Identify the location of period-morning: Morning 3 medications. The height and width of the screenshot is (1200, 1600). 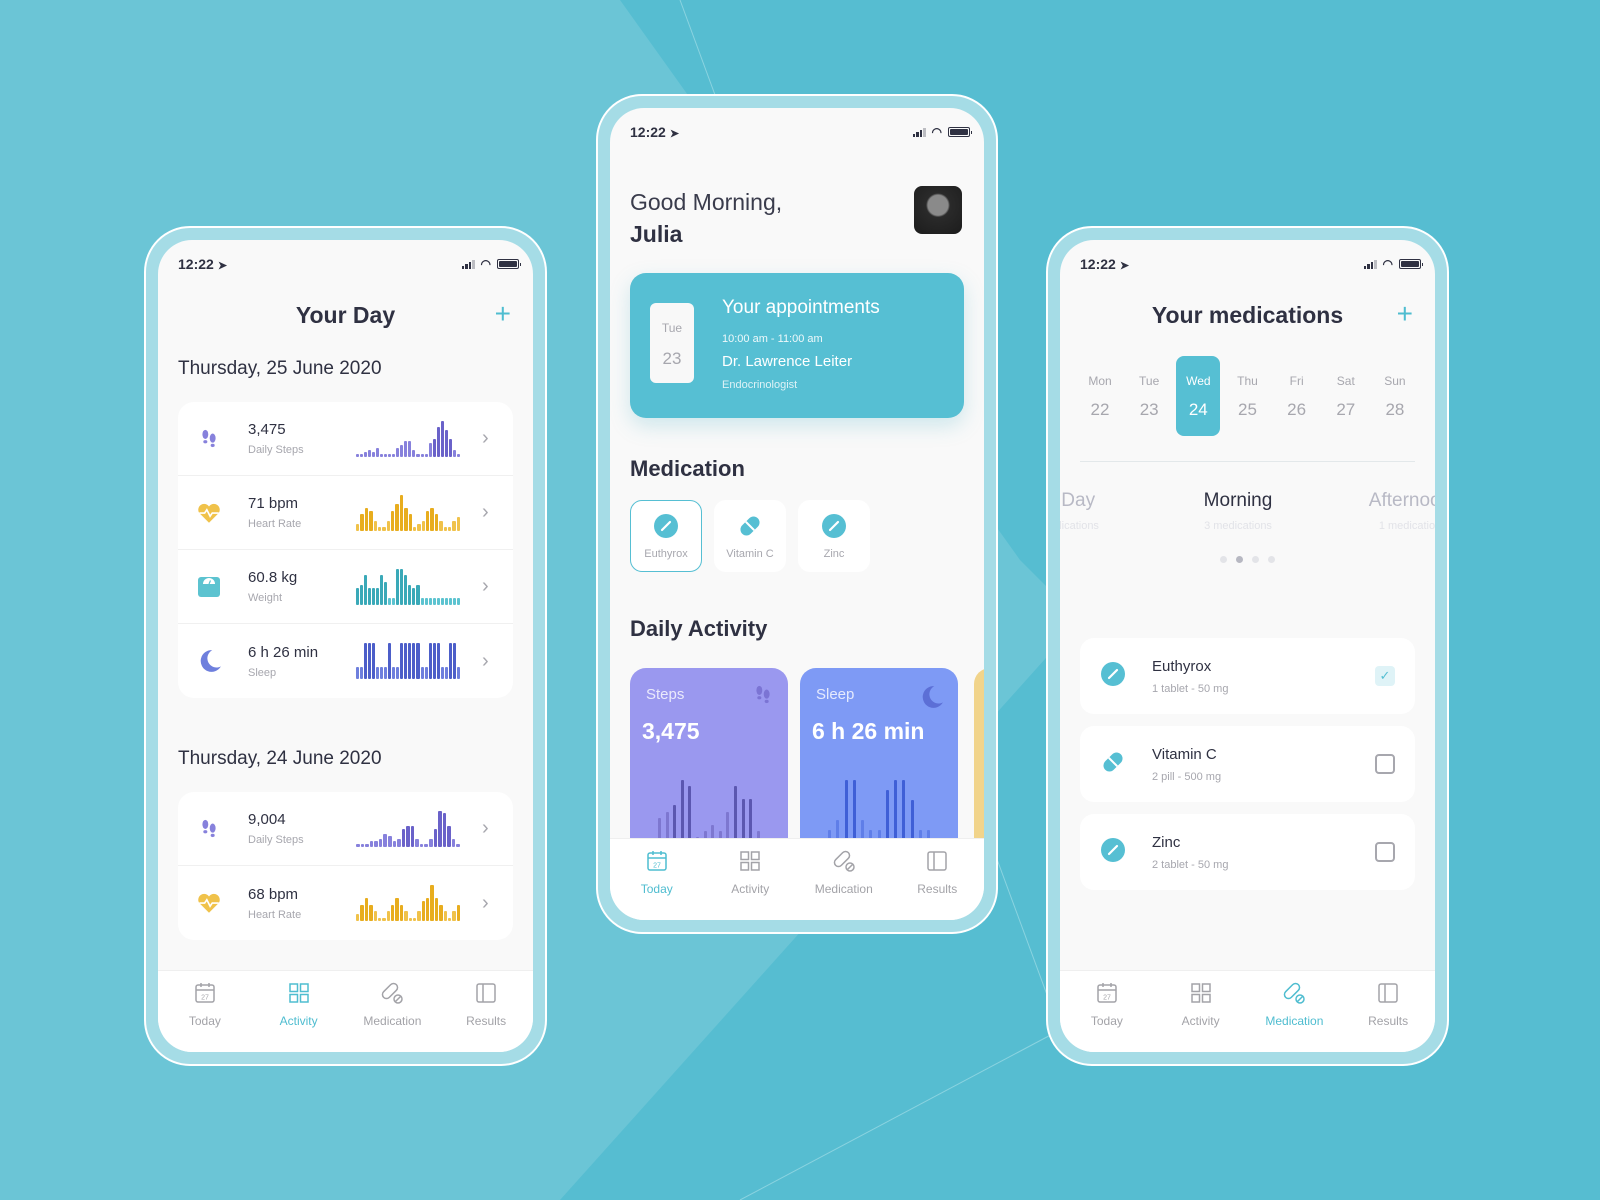
(1238, 511).